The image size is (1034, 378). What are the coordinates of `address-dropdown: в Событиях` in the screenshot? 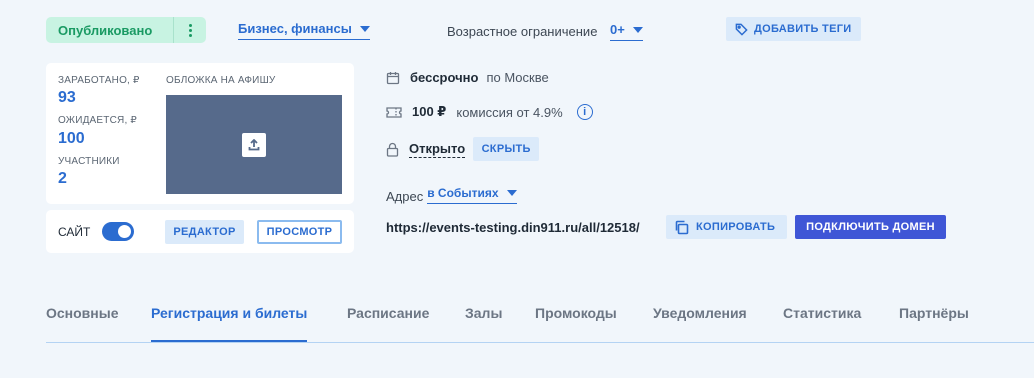 It's located at (472, 195).